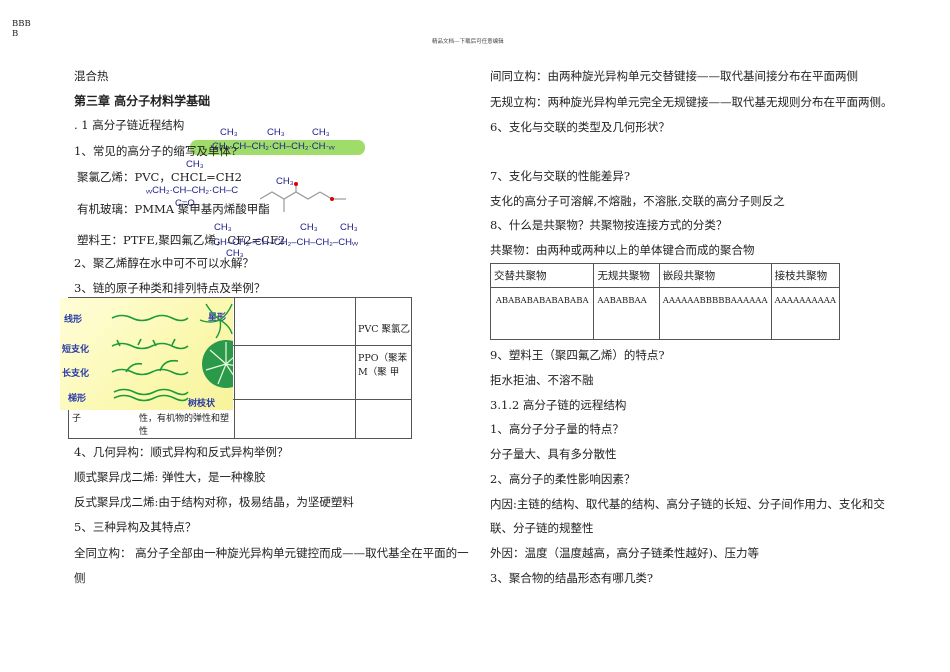  Describe the element at coordinates (173, 209) in the screenshot. I see `pmma-line: 有机玻璃：PMMA 聚甲基丙烯酸甲酯` at that location.